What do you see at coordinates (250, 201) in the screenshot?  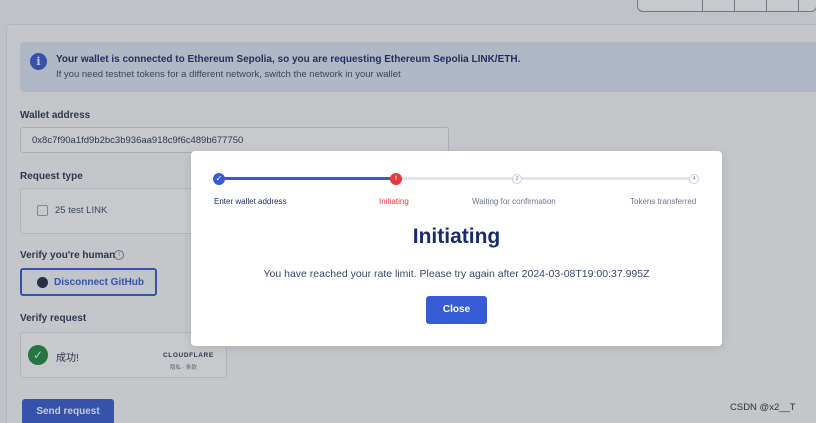 I see `step-label-1: Enter wallet address` at bounding box center [250, 201].